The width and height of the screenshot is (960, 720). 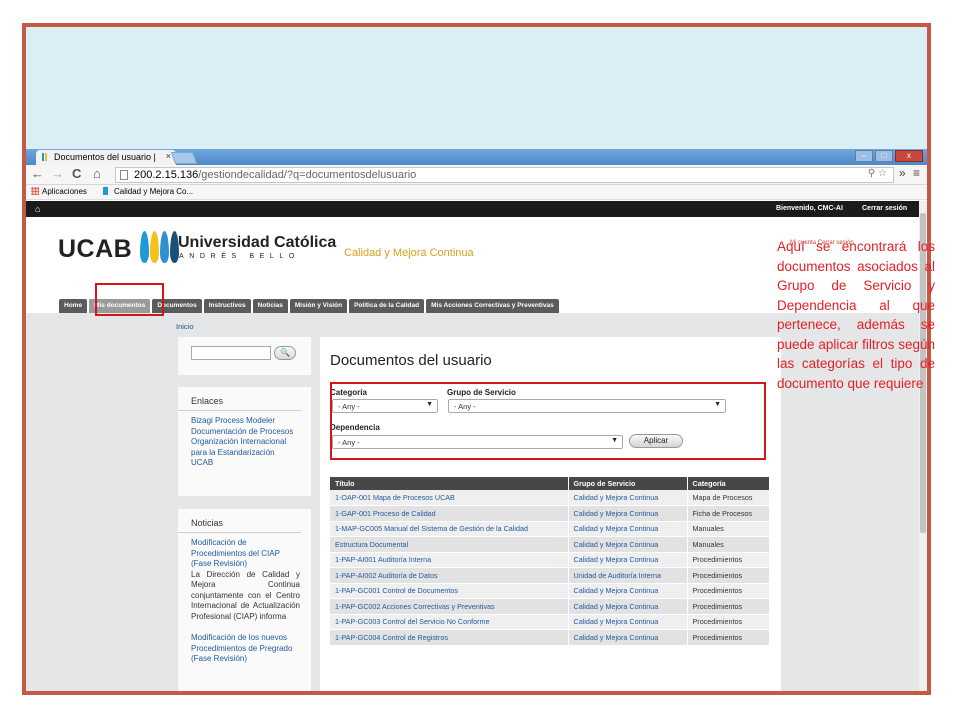 What do you see at coordinates (129, 299) in the screenshot?
I see `highlight-mis-documentos` at bounding box center [129, 299].